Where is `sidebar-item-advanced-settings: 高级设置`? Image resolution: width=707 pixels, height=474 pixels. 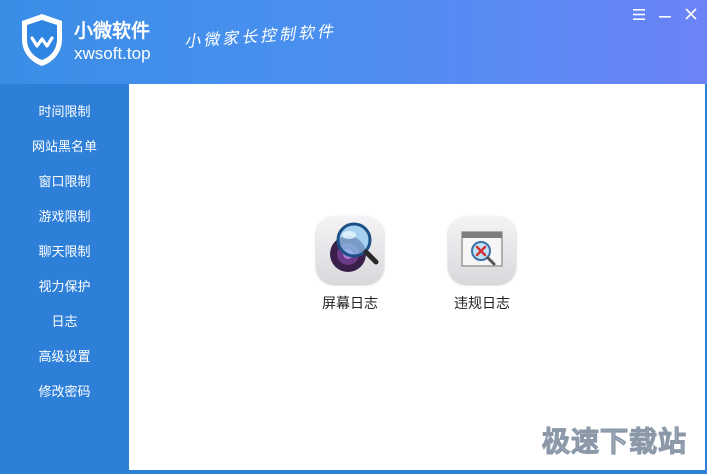 sidebar-item-advanced-settings: 高级设置 is located at coordinates (64, 355).